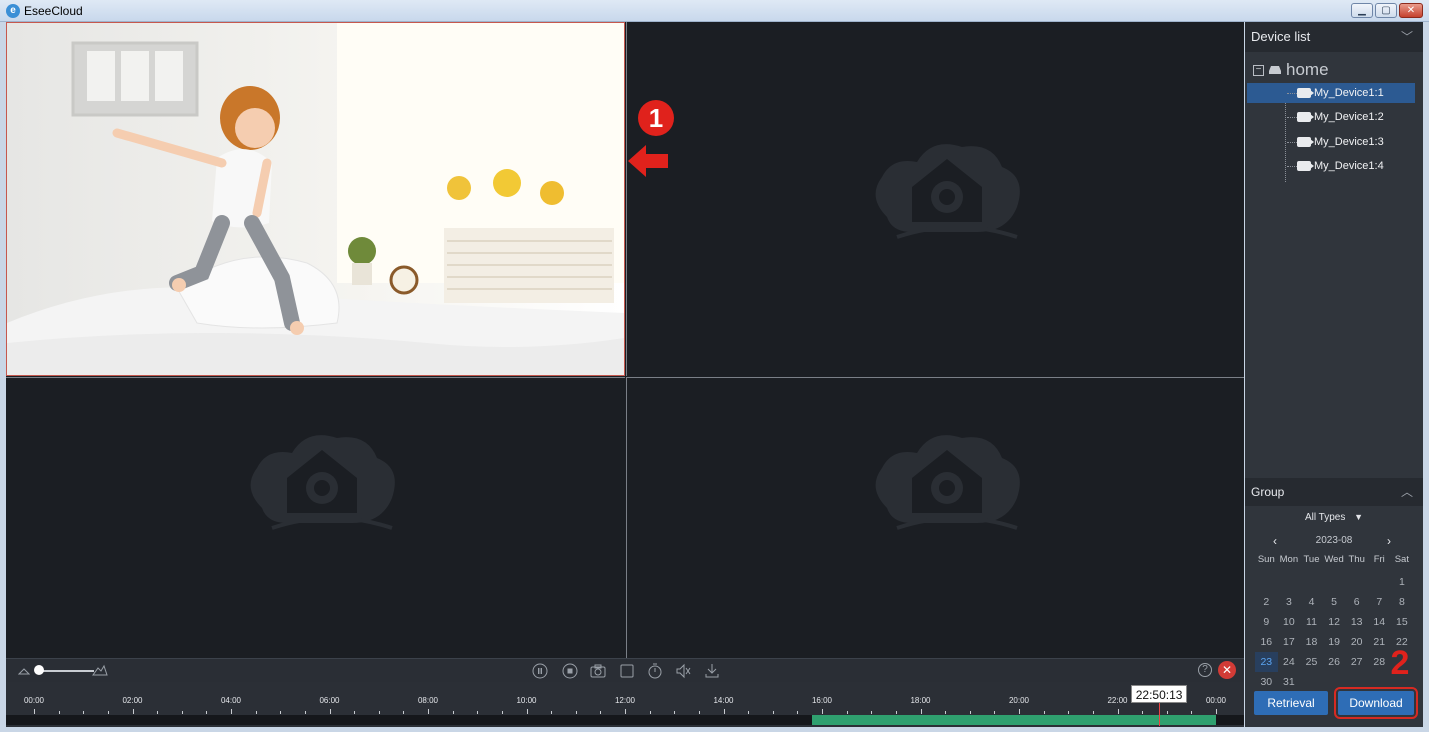 This screenshot has width=1429, height=732. Describe the element at coordinates (1289, 662) in the screenshot. I see `calendar-day: 24` at that location.